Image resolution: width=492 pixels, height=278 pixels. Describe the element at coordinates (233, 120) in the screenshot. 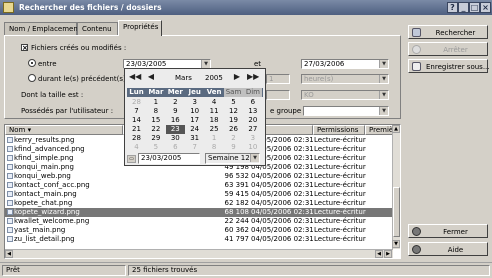

I see `calendar-day: 19` at that location.